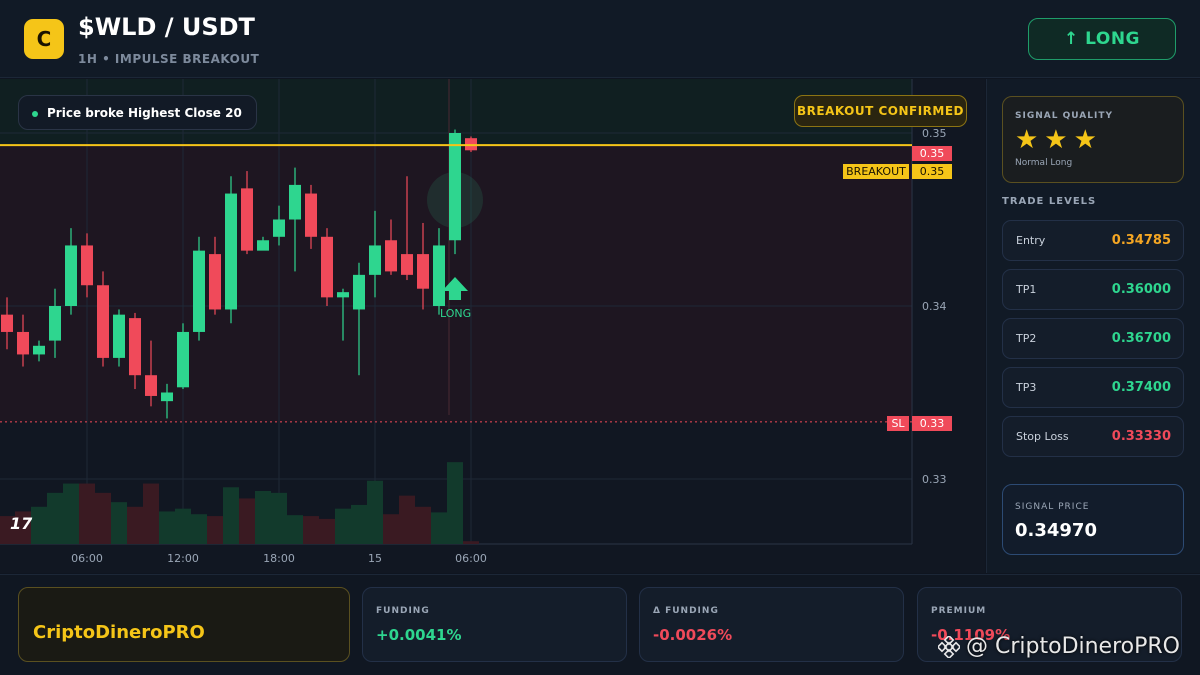 Image resolution: width=1200 pixels, height=675 pixels. Describe the element at coordinates (1064, 116) in the screenshot. I see `signal-quality-title: SIGNAL QUALITY` at that location.